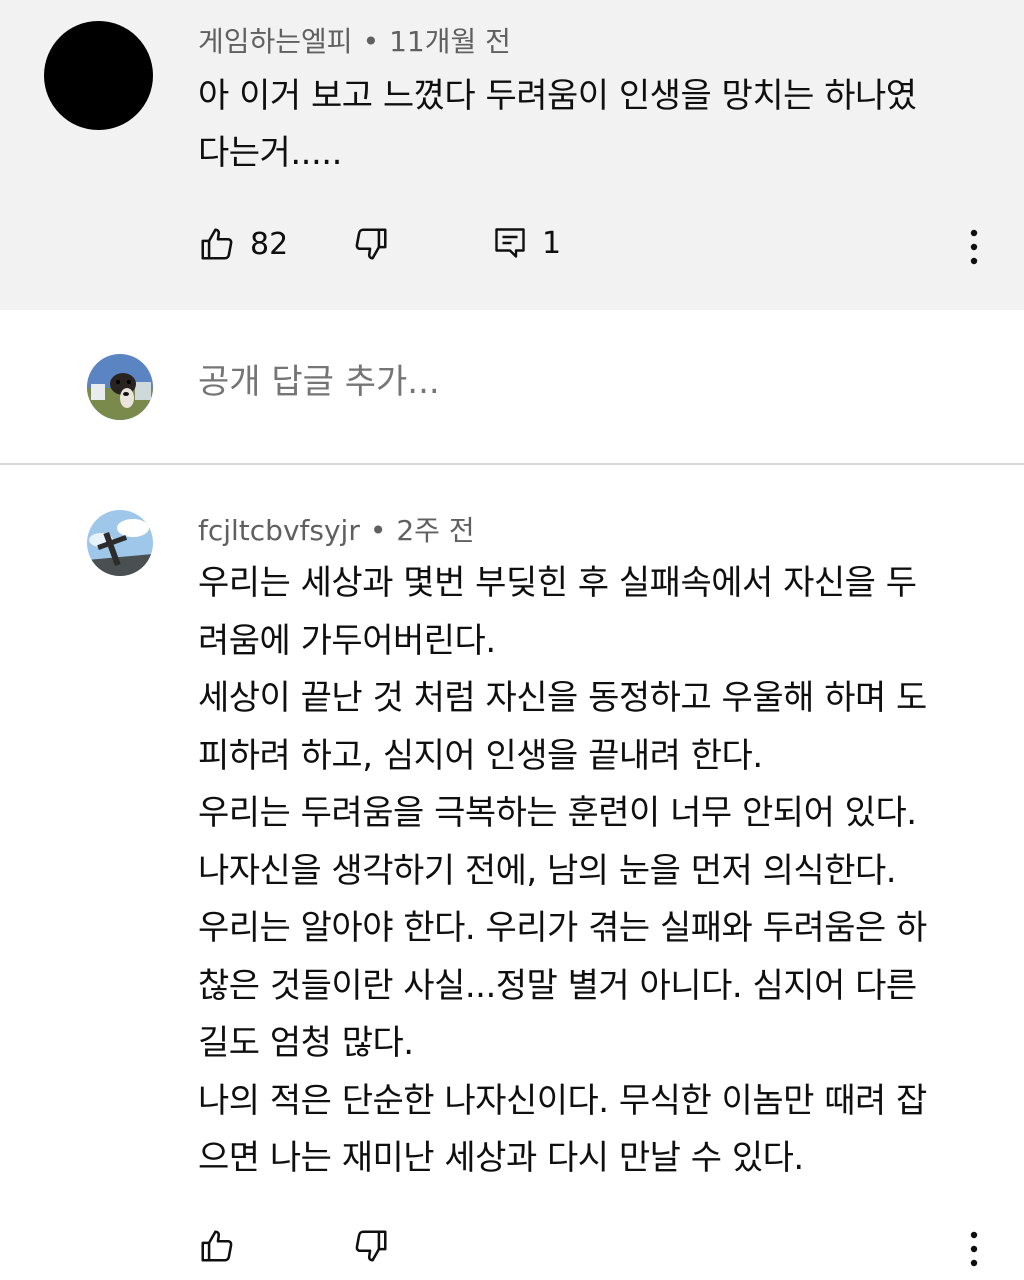 The height and width of the screenshot is (1280, 1024). I want to click on like-button, so click(217, 1246).